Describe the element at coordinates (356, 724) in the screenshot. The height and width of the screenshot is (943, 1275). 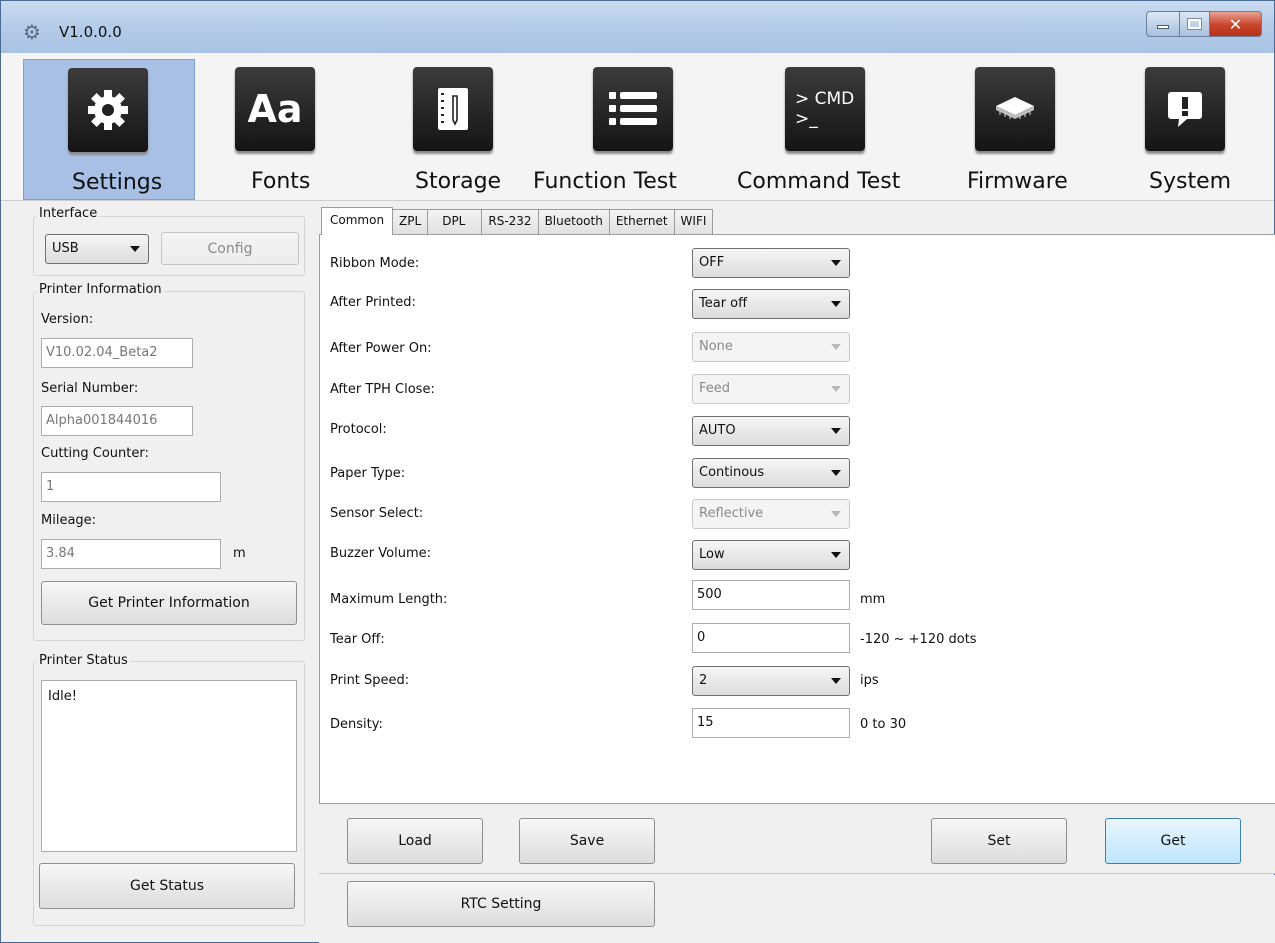
I see `density-label: Density:` at that location.